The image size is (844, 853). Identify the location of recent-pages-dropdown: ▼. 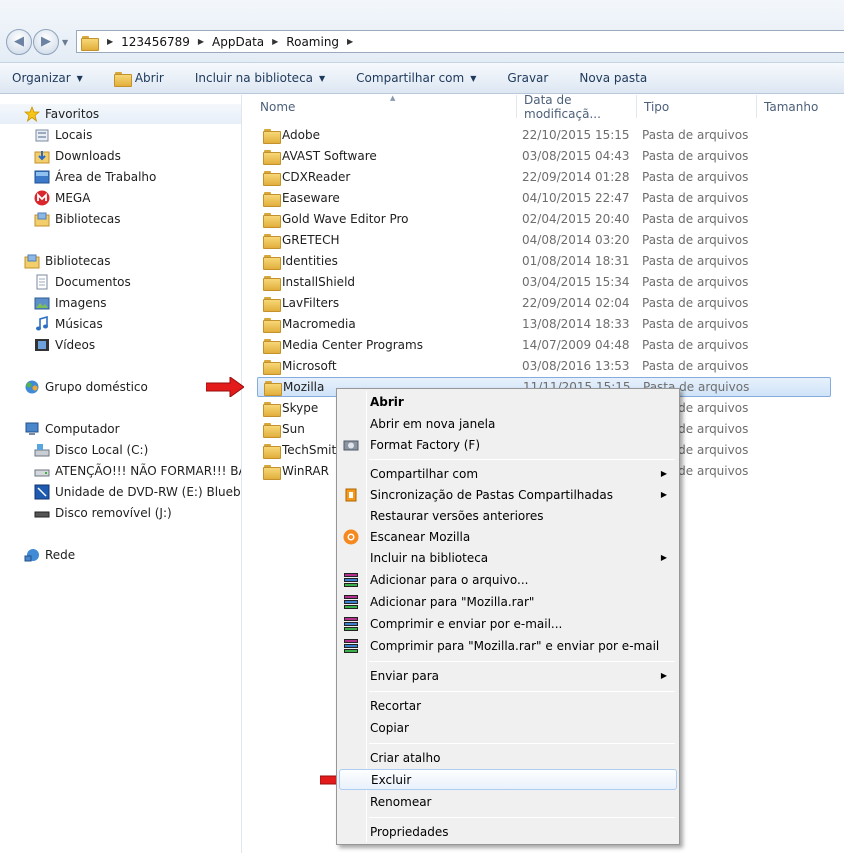
(65, 42).